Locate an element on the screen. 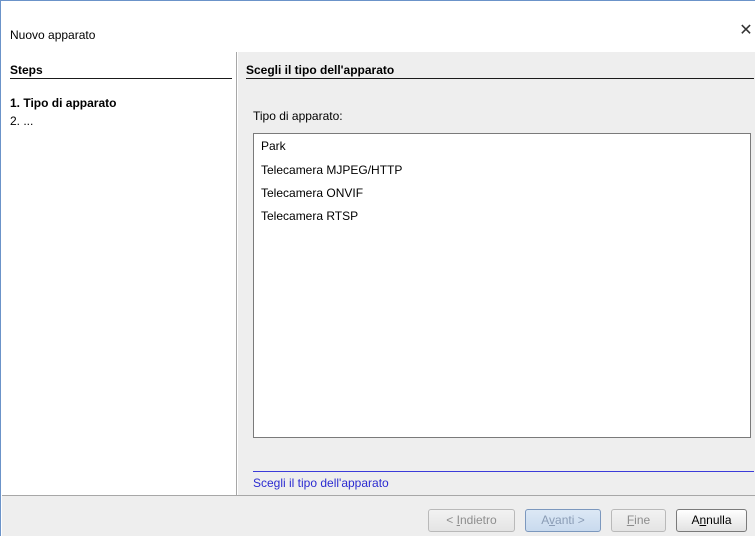 This screenshot has height=536, width=755. list-item-onvif: Telecamera ONVIF is located at coordinates (312, 193).